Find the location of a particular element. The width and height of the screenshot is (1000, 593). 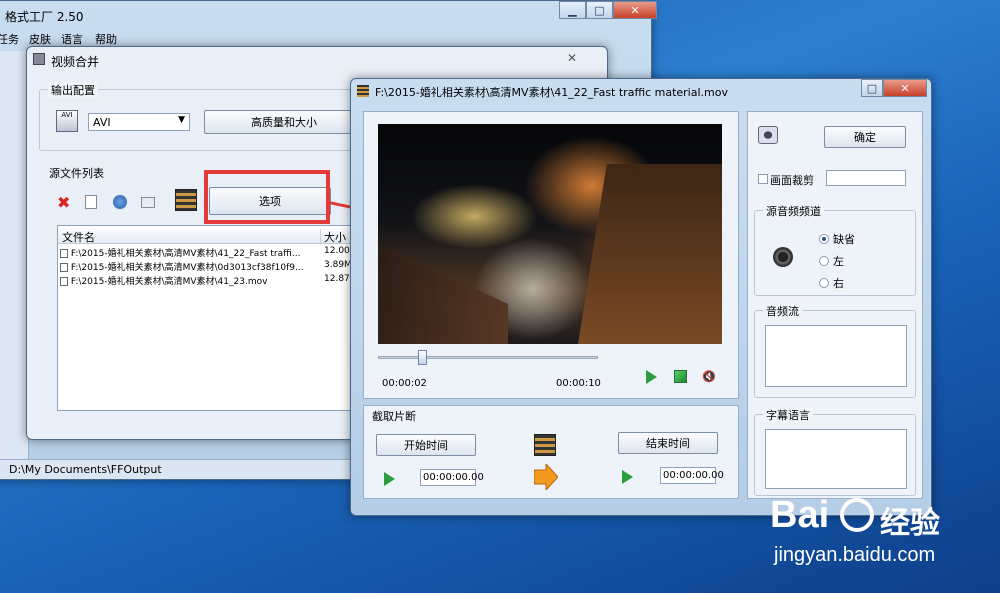

format-select: AVI ▼ is located at coordinates (139, 122).